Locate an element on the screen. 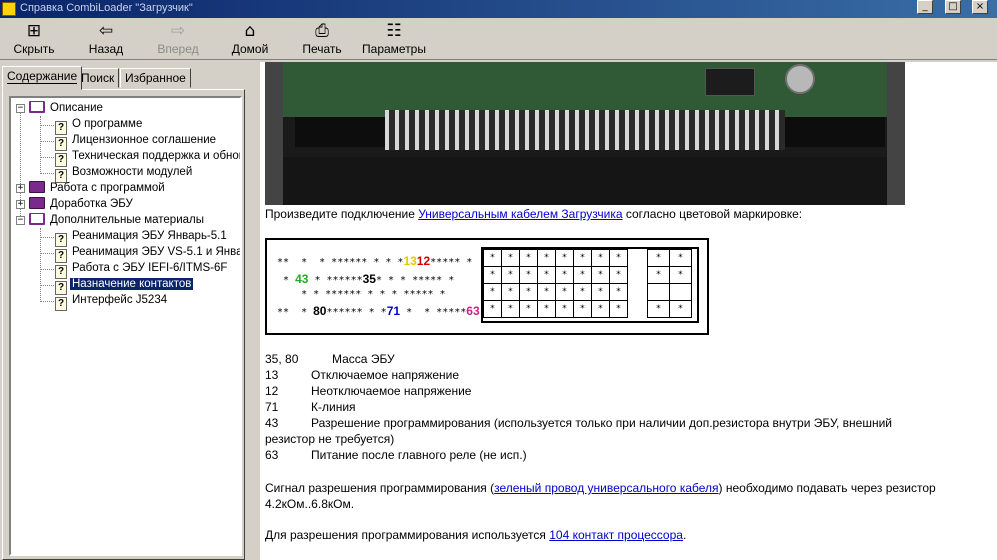 The width and height of the screenshot is (997, 560). tree-book-extra: Дополнительные материалы is located at coordinates (117, 220).